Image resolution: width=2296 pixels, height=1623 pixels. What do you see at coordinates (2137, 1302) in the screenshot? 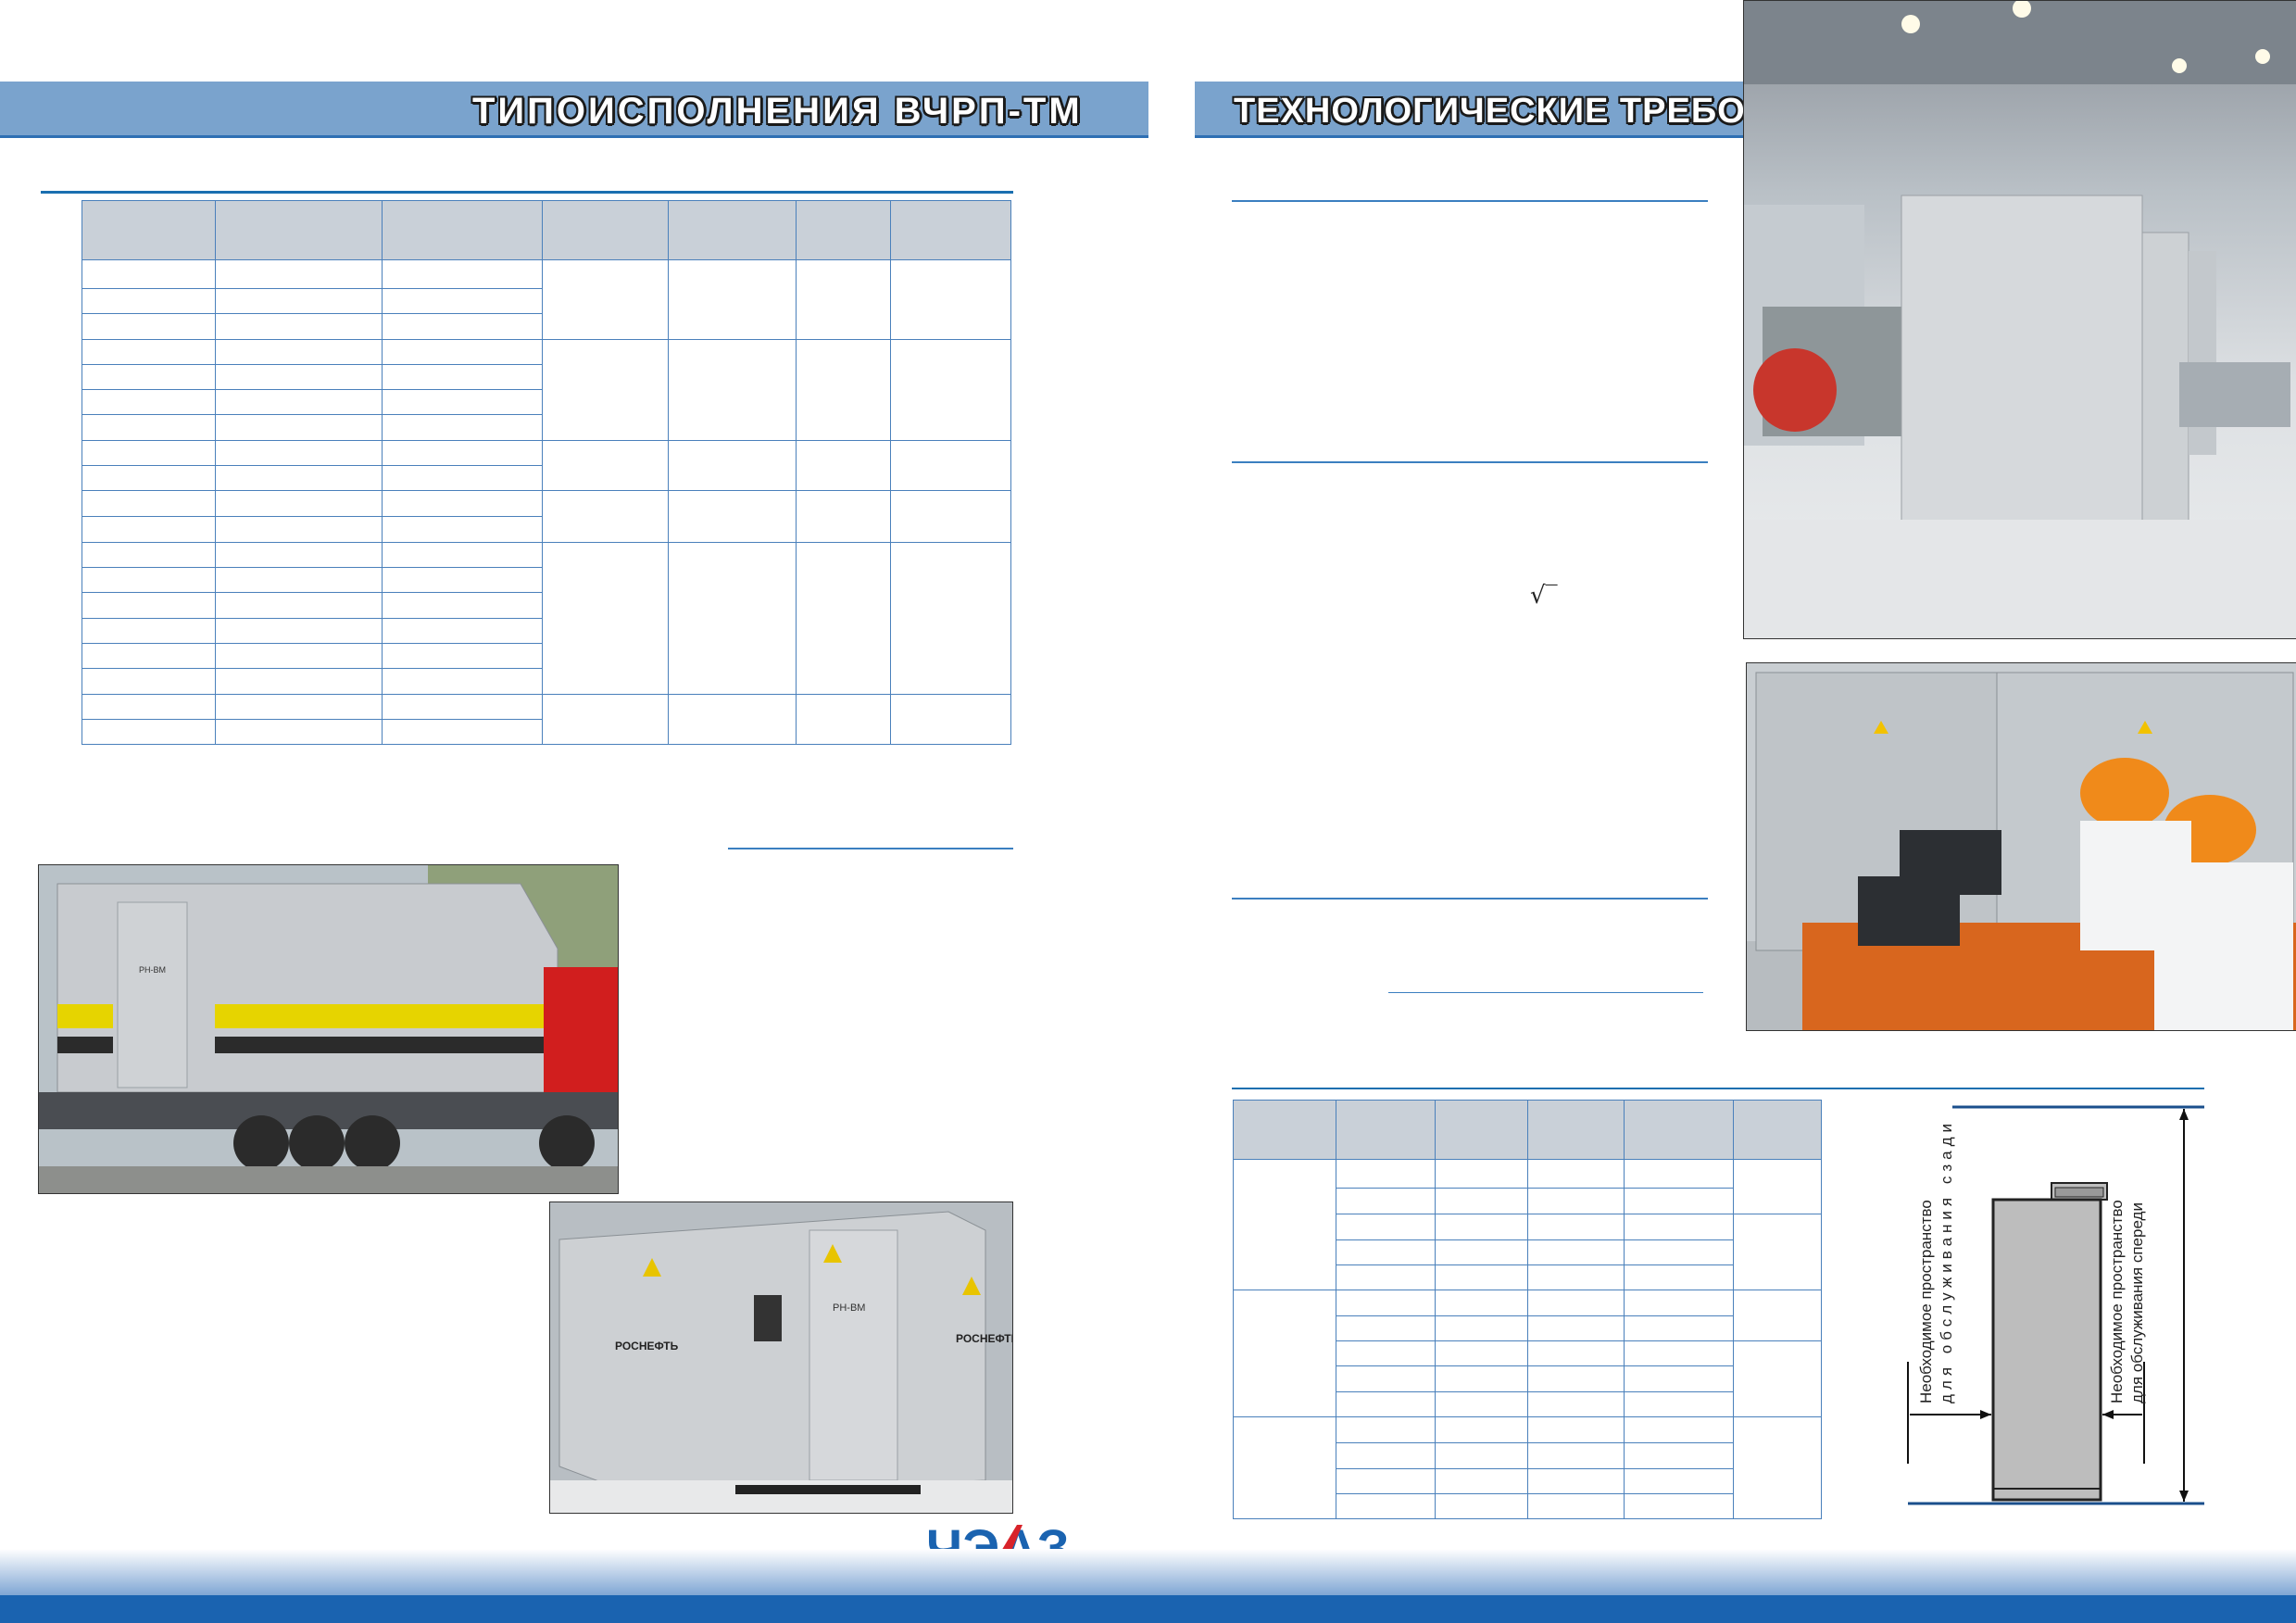
I see `front-clearance-label-2: для обслуживания спереди` at bounding box center [2137, 1302].